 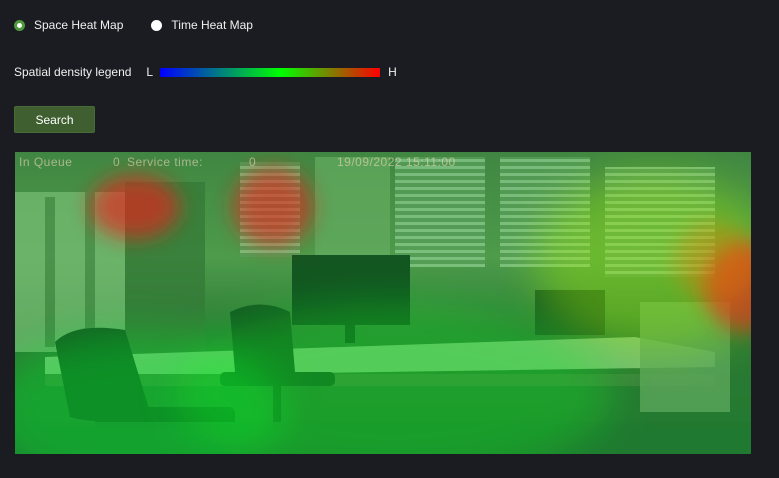 What do you see at coordinates (157, 25) in the screenshot?
I see `time-heat-map-radio` at bounding box center [157, 25].